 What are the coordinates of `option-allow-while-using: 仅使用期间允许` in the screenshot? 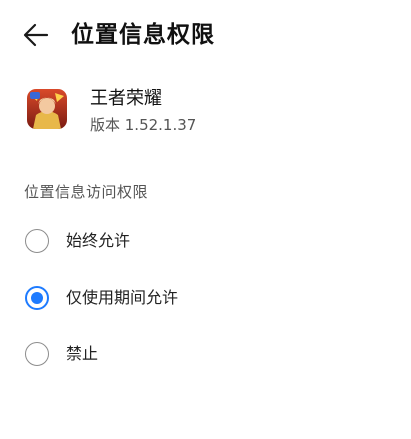 It's located at (205, 298).